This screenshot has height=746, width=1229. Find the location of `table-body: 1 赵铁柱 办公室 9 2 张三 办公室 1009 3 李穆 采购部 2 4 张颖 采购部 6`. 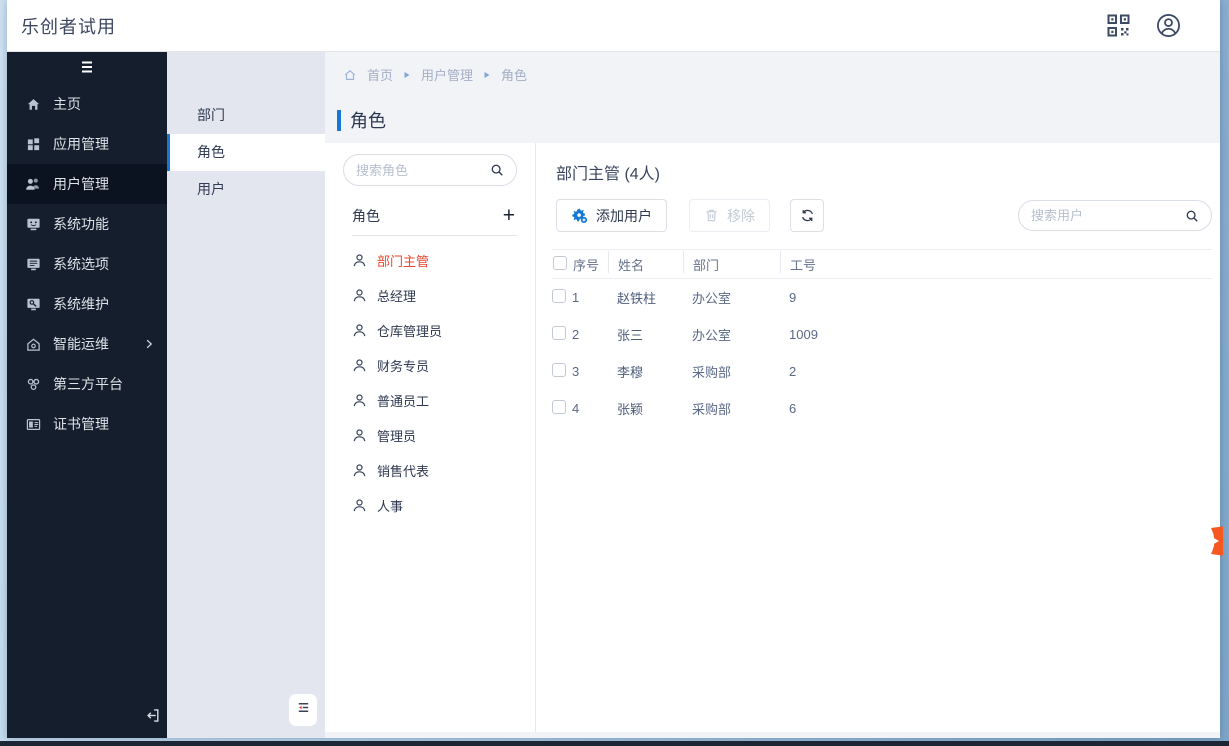

table-body: 1 赵铁柱 办公室 9 2 张三 办公室 1009 3 李穆 采购部 2 4 张颖 采购部 6 is located at coordinates (882, 353).